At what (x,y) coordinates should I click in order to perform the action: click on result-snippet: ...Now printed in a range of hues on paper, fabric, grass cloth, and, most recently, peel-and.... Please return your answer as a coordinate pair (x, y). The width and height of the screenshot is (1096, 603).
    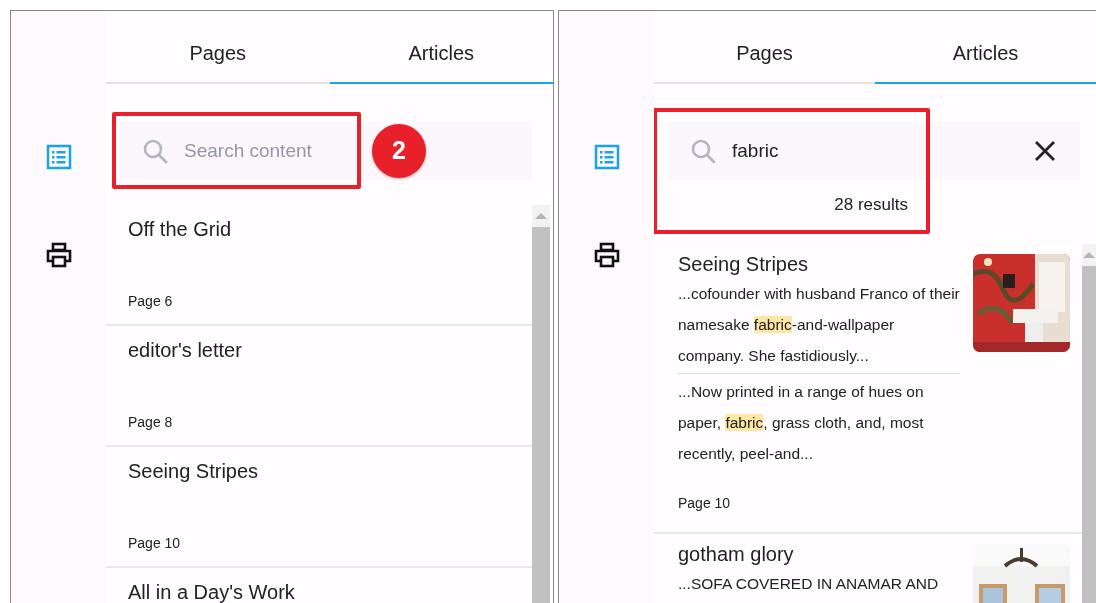
    Looking at the image, I should click on (801, 423).